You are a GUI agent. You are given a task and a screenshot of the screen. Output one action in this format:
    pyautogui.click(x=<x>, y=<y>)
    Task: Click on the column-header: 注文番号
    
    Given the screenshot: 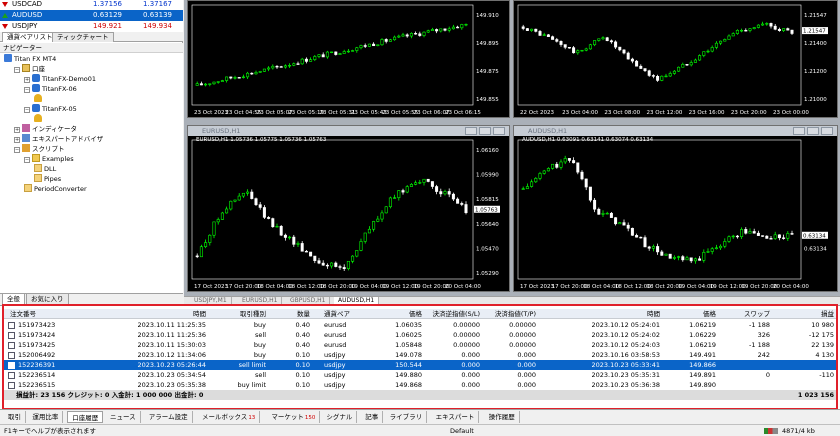 What is the action you would take?
    pyautogui.click(x=45, y=314)
    